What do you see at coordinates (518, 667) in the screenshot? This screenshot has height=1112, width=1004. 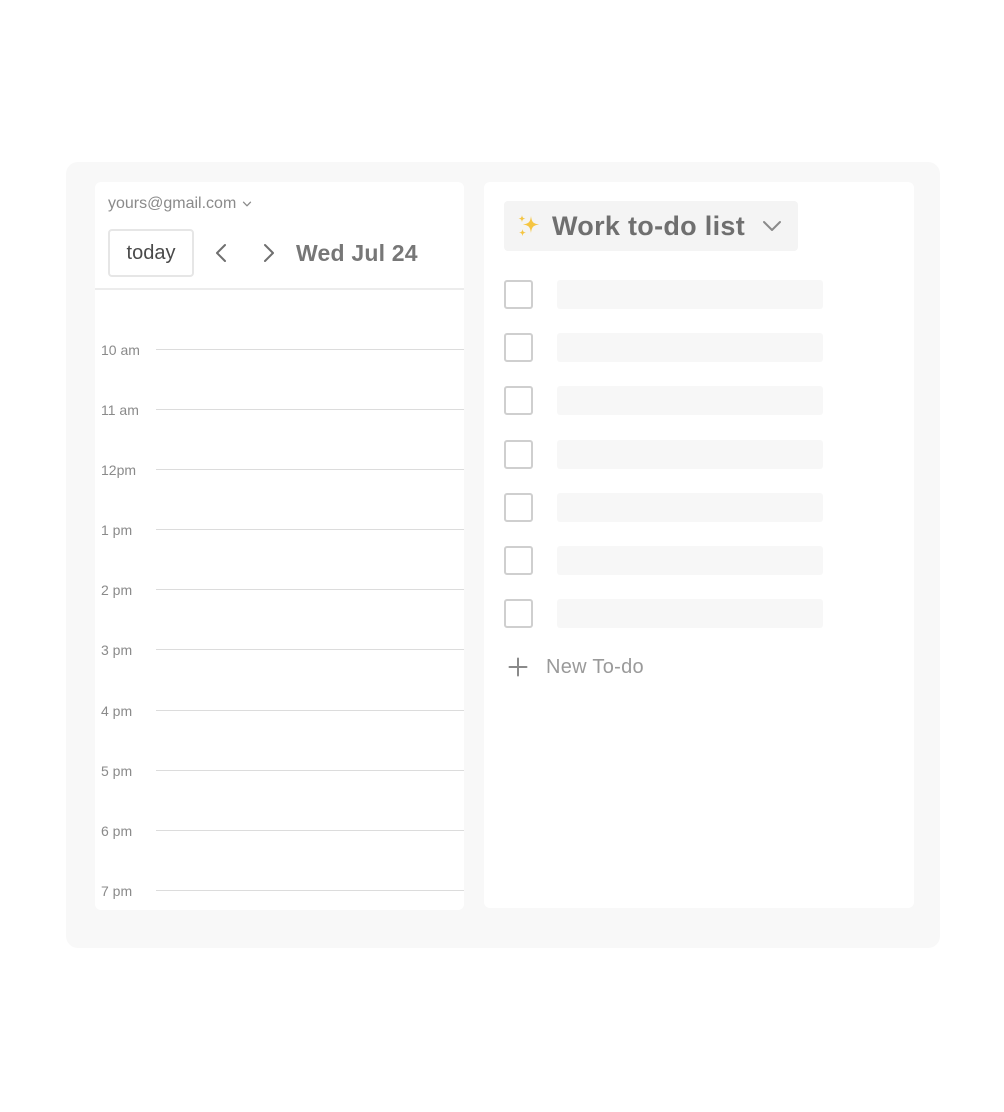 I see `plus-icon` at bounding box center [518, 667].